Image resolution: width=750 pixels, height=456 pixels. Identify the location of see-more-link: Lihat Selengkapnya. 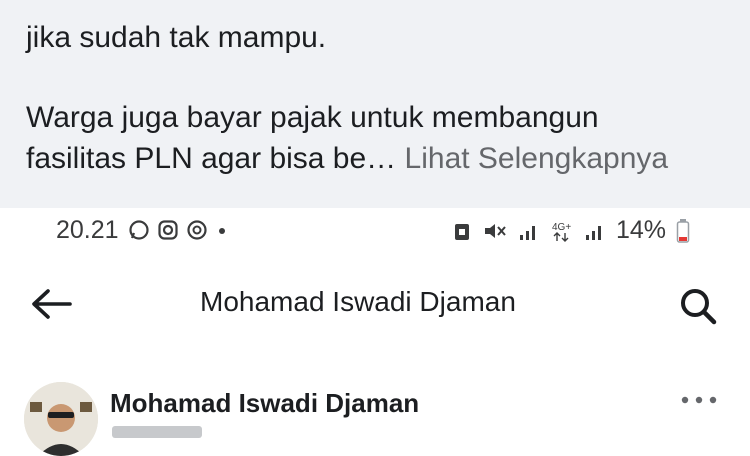
(537, 158).